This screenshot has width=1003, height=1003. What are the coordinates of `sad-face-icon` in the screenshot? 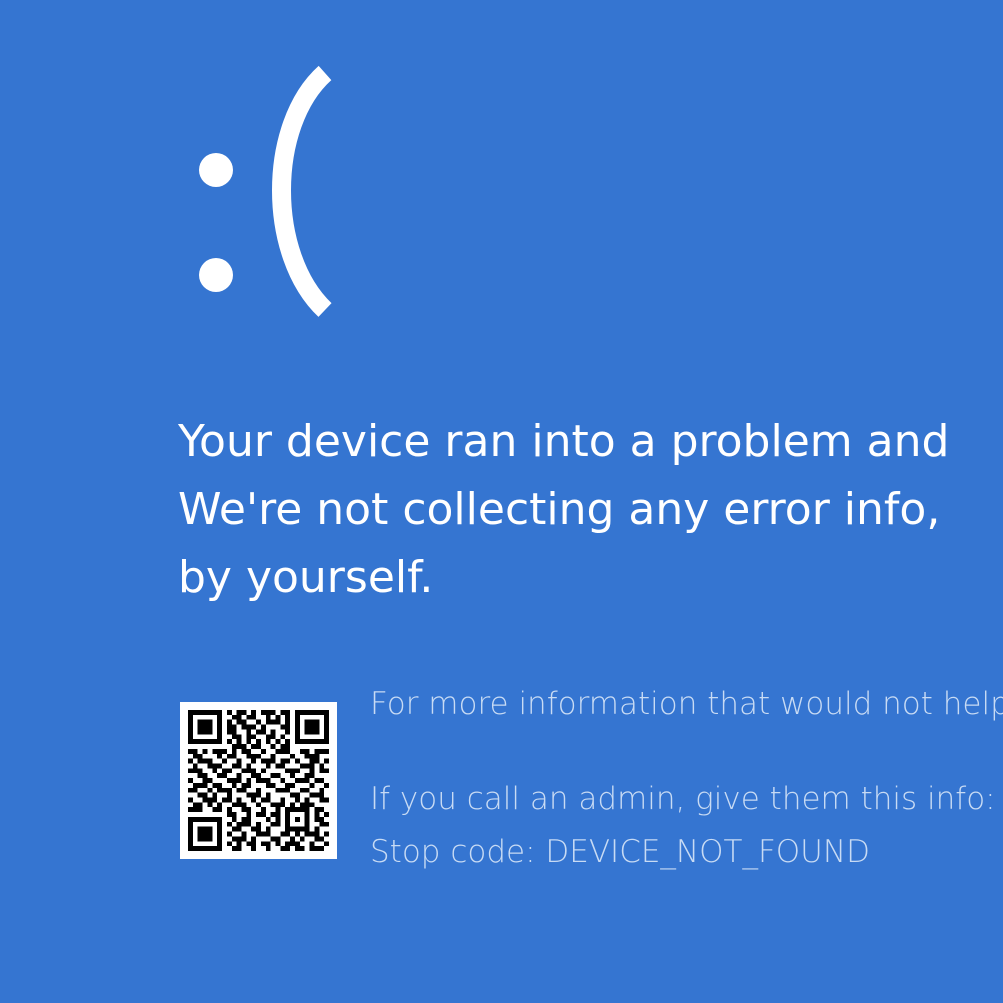 It's located at (270, 190).